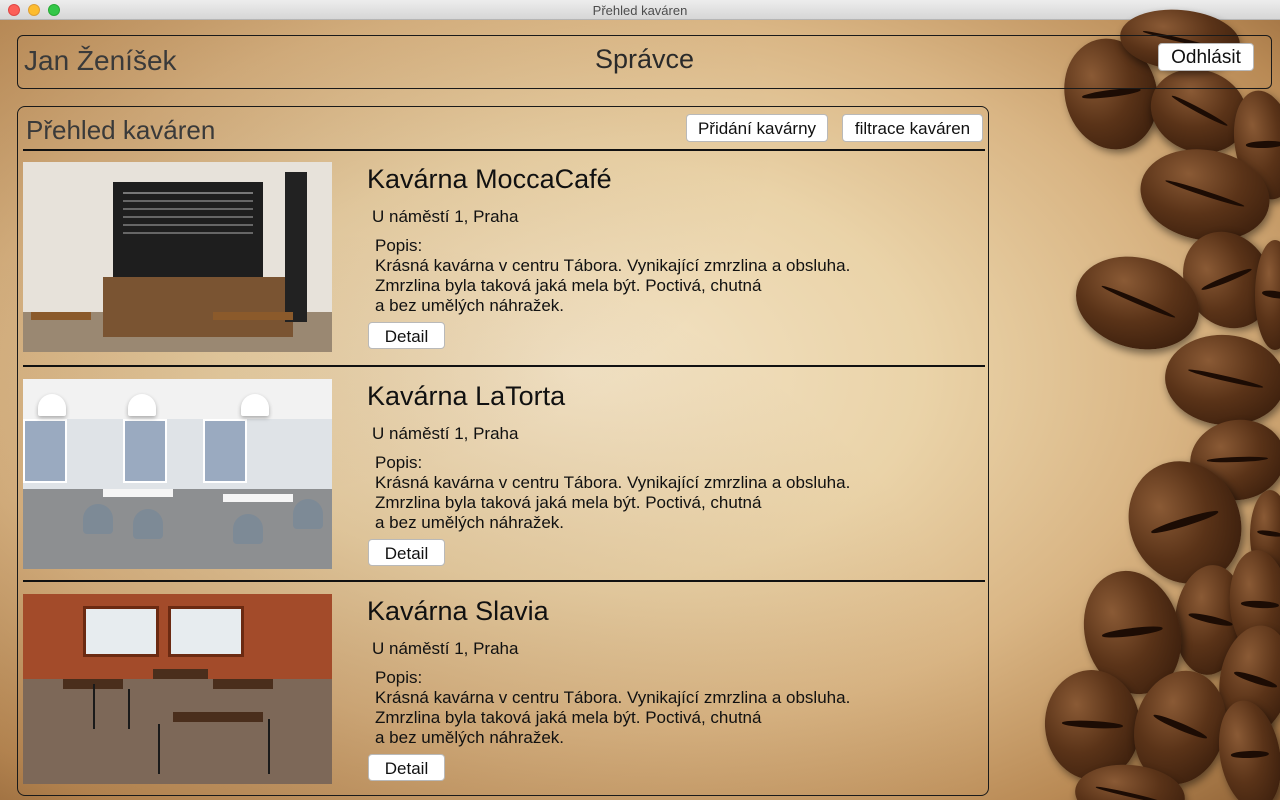  Describe the element at coordinates (757, 128) in the screenshot. I see `add-cafe-button: Přidání kavárny` at that location.